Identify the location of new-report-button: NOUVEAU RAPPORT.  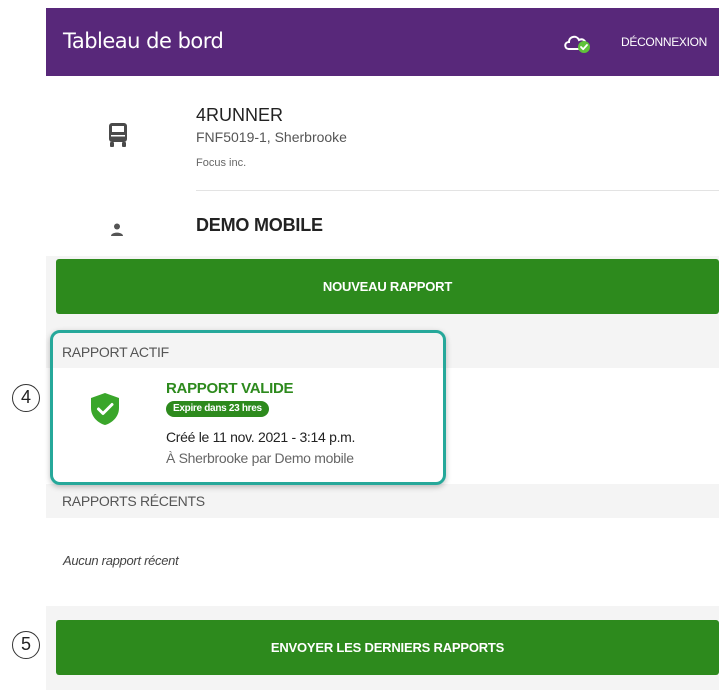
(387, 286).